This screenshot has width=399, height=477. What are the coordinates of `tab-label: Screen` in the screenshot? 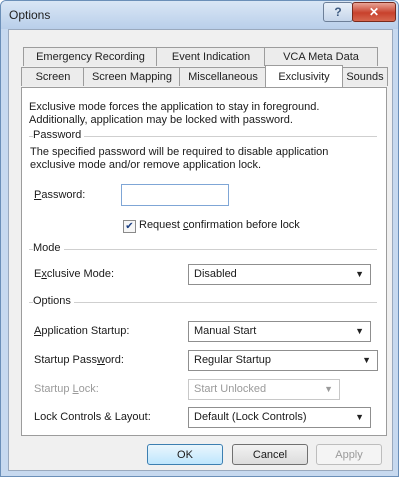 It's located at (53, 77).